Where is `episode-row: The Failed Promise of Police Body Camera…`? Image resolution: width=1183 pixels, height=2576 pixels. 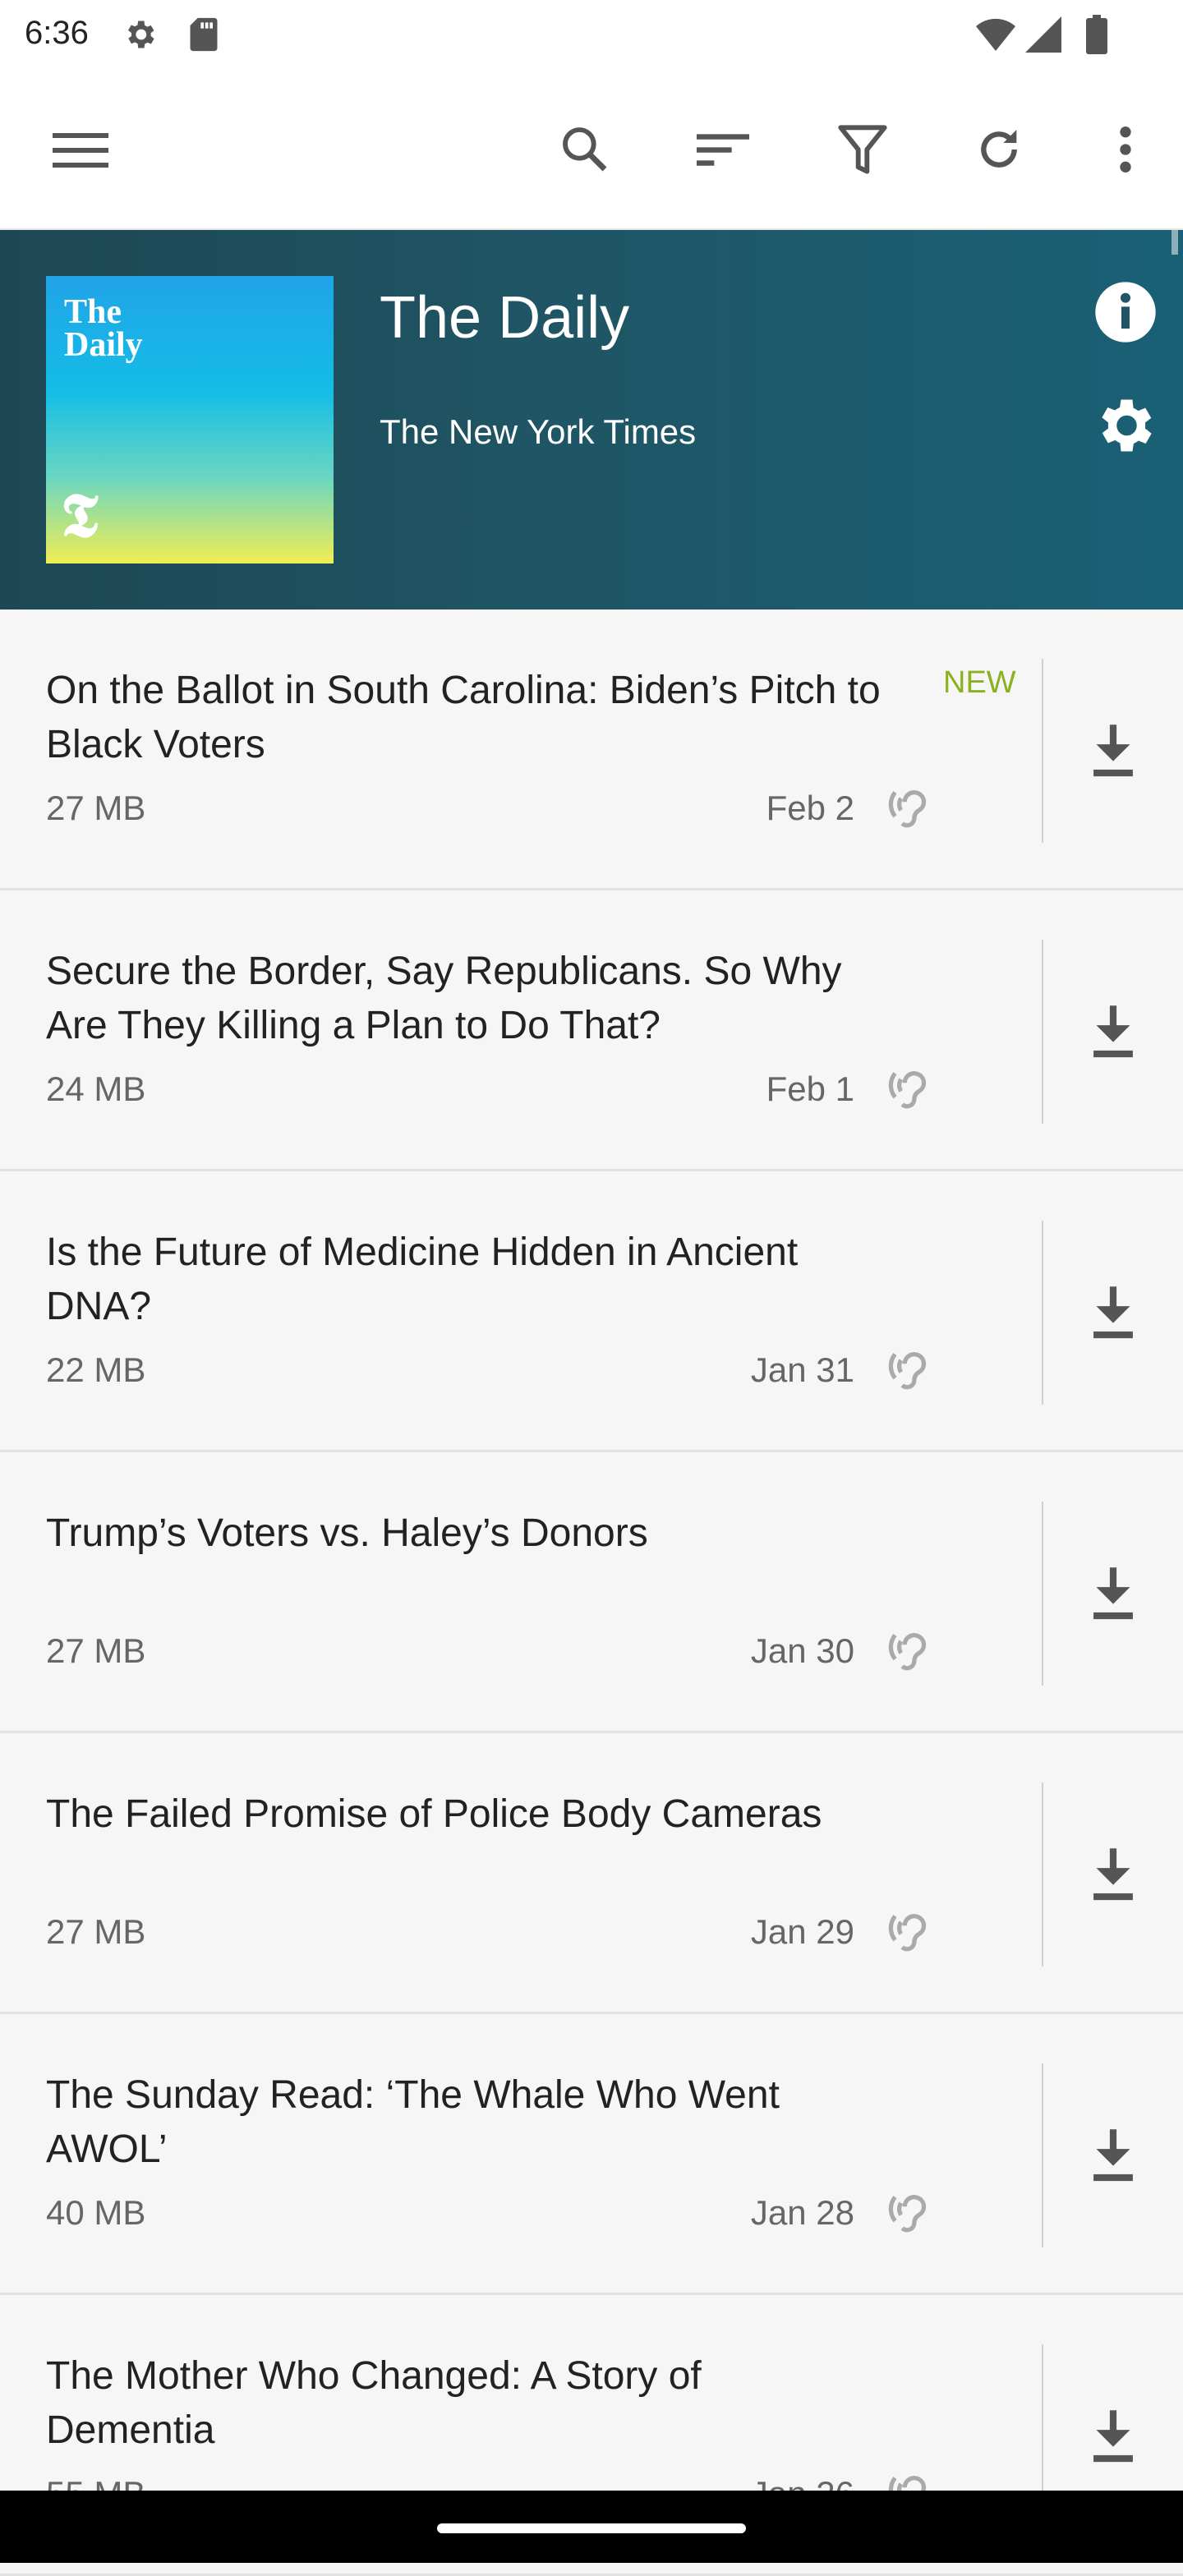 episode-row: The Failed Promise of Police Body Camera… is located at coordinates (591, 1874).